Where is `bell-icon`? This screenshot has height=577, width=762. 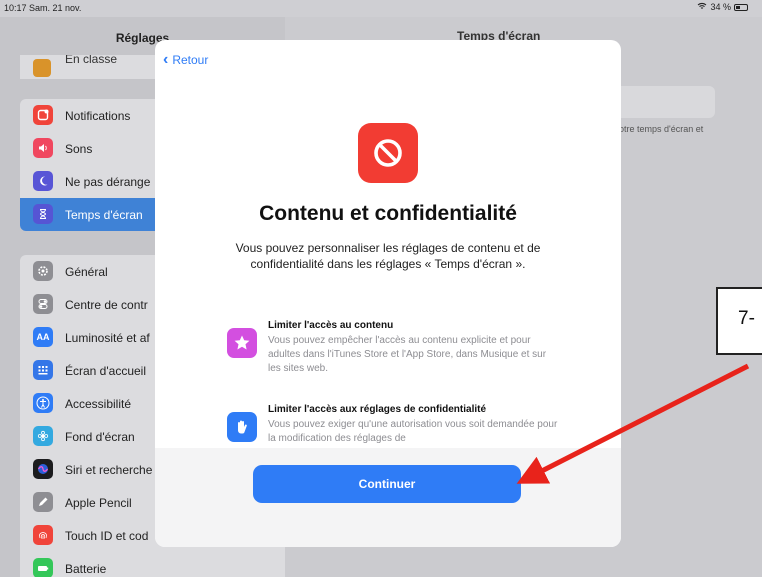 bell-icon is located at coordinates (43, 115).